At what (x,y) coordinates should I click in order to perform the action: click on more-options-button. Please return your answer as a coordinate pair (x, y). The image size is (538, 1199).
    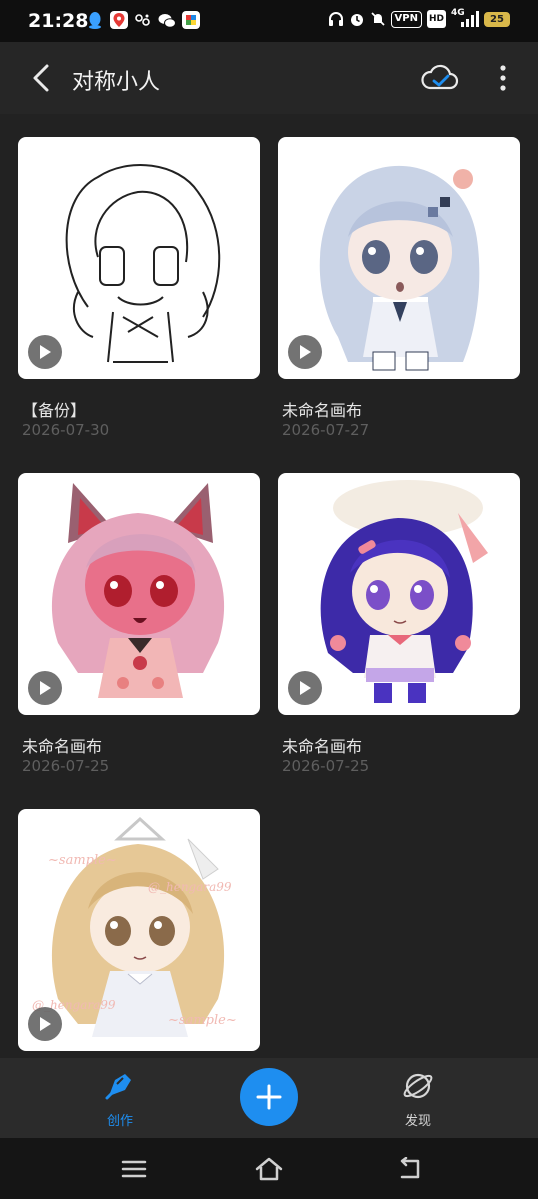
    Looking at the image, I should click on (503, 78).